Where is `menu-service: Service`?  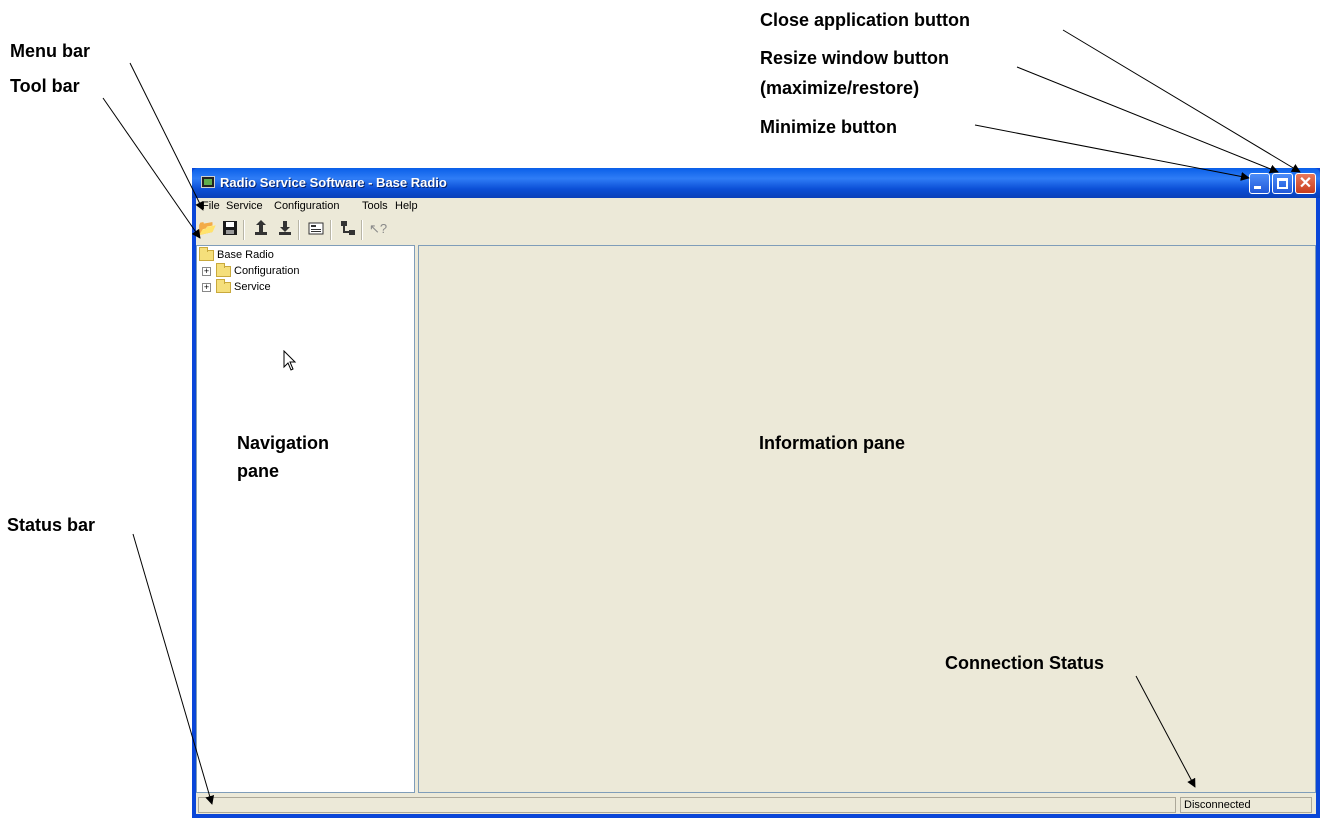
menu-service: Service is located at coordinates (244, 206).